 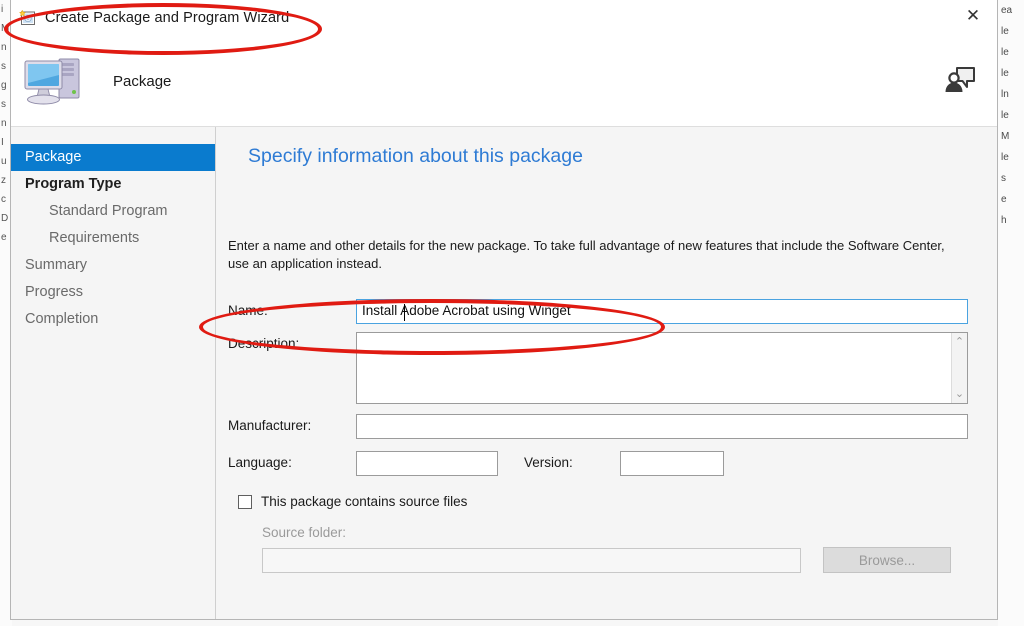 I want to click on source-files-checkbox-row: This package contains source files, so click(x=603, y=501).